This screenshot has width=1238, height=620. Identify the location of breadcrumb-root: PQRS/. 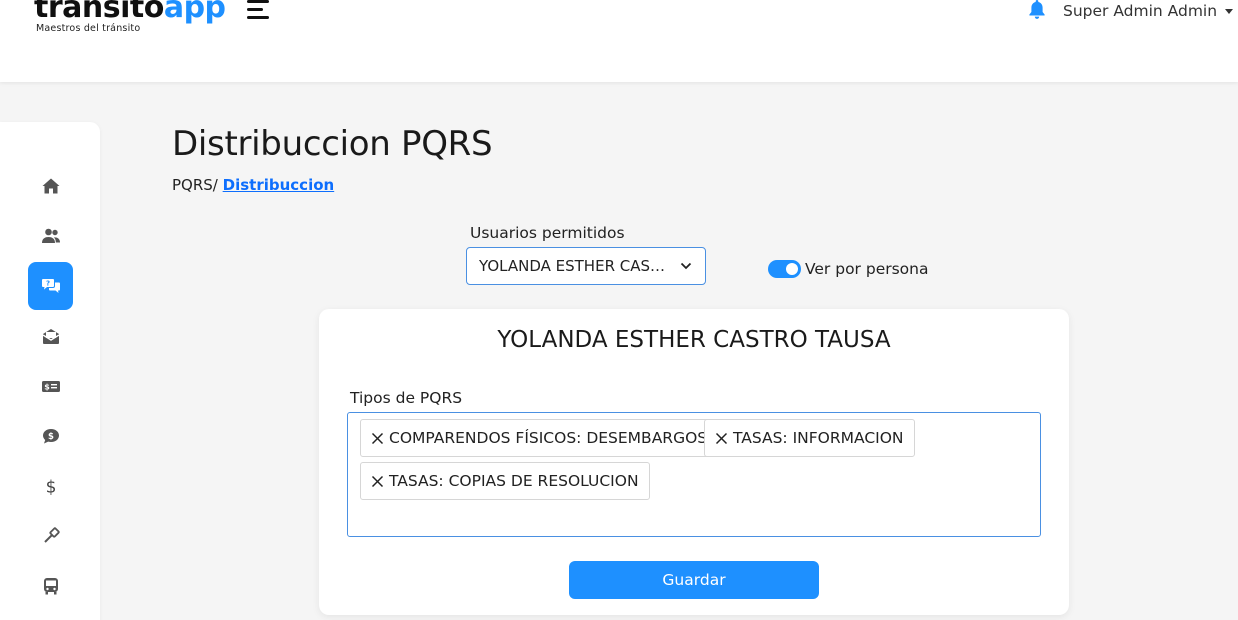
(195, 185).